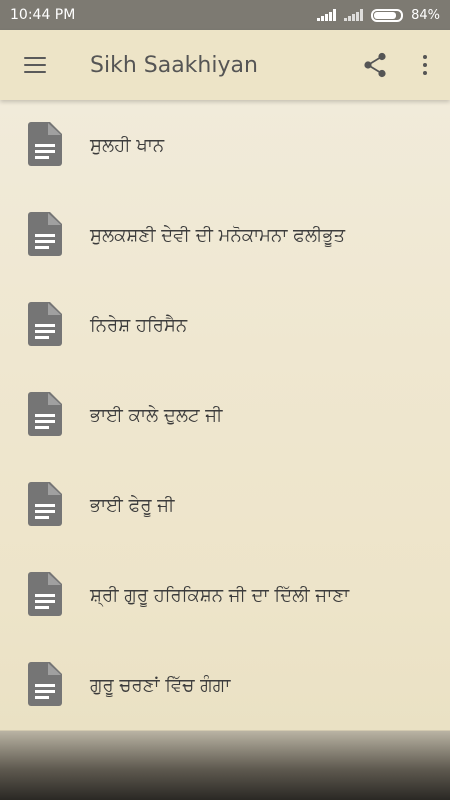  I want to click on status-icons: 84%, so click(378, 15).